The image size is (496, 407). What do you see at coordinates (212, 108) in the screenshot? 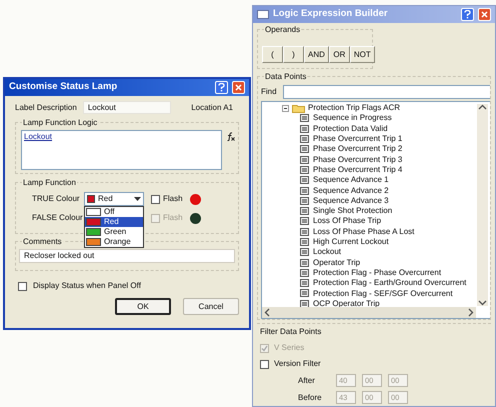
I see `location-label: Location A1` at bounding box center [212, 108].